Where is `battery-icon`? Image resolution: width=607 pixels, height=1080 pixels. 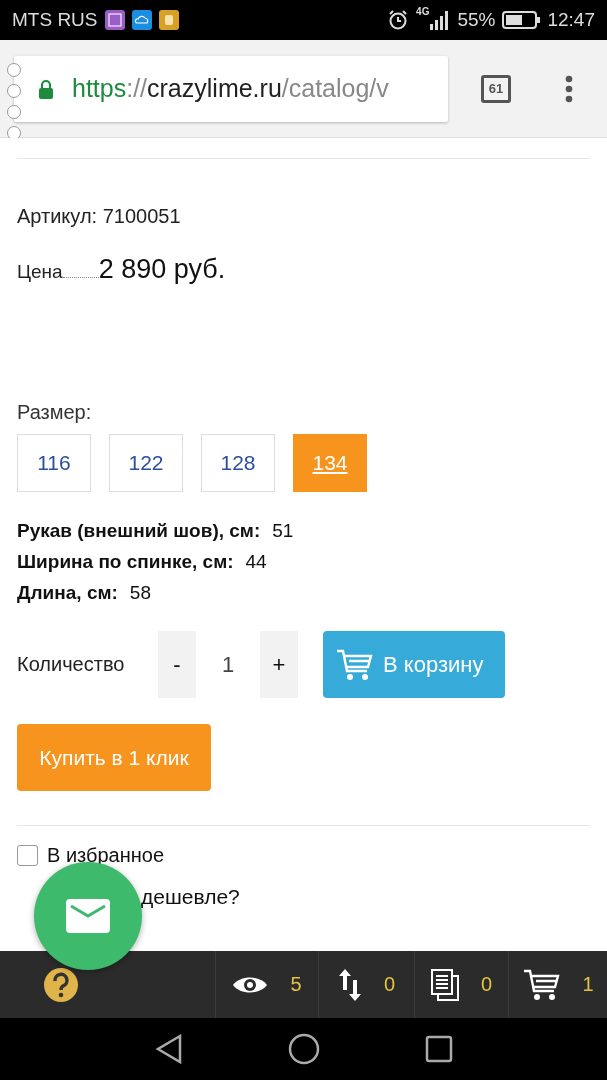 battery-icon is located at coordinates (521, 20).